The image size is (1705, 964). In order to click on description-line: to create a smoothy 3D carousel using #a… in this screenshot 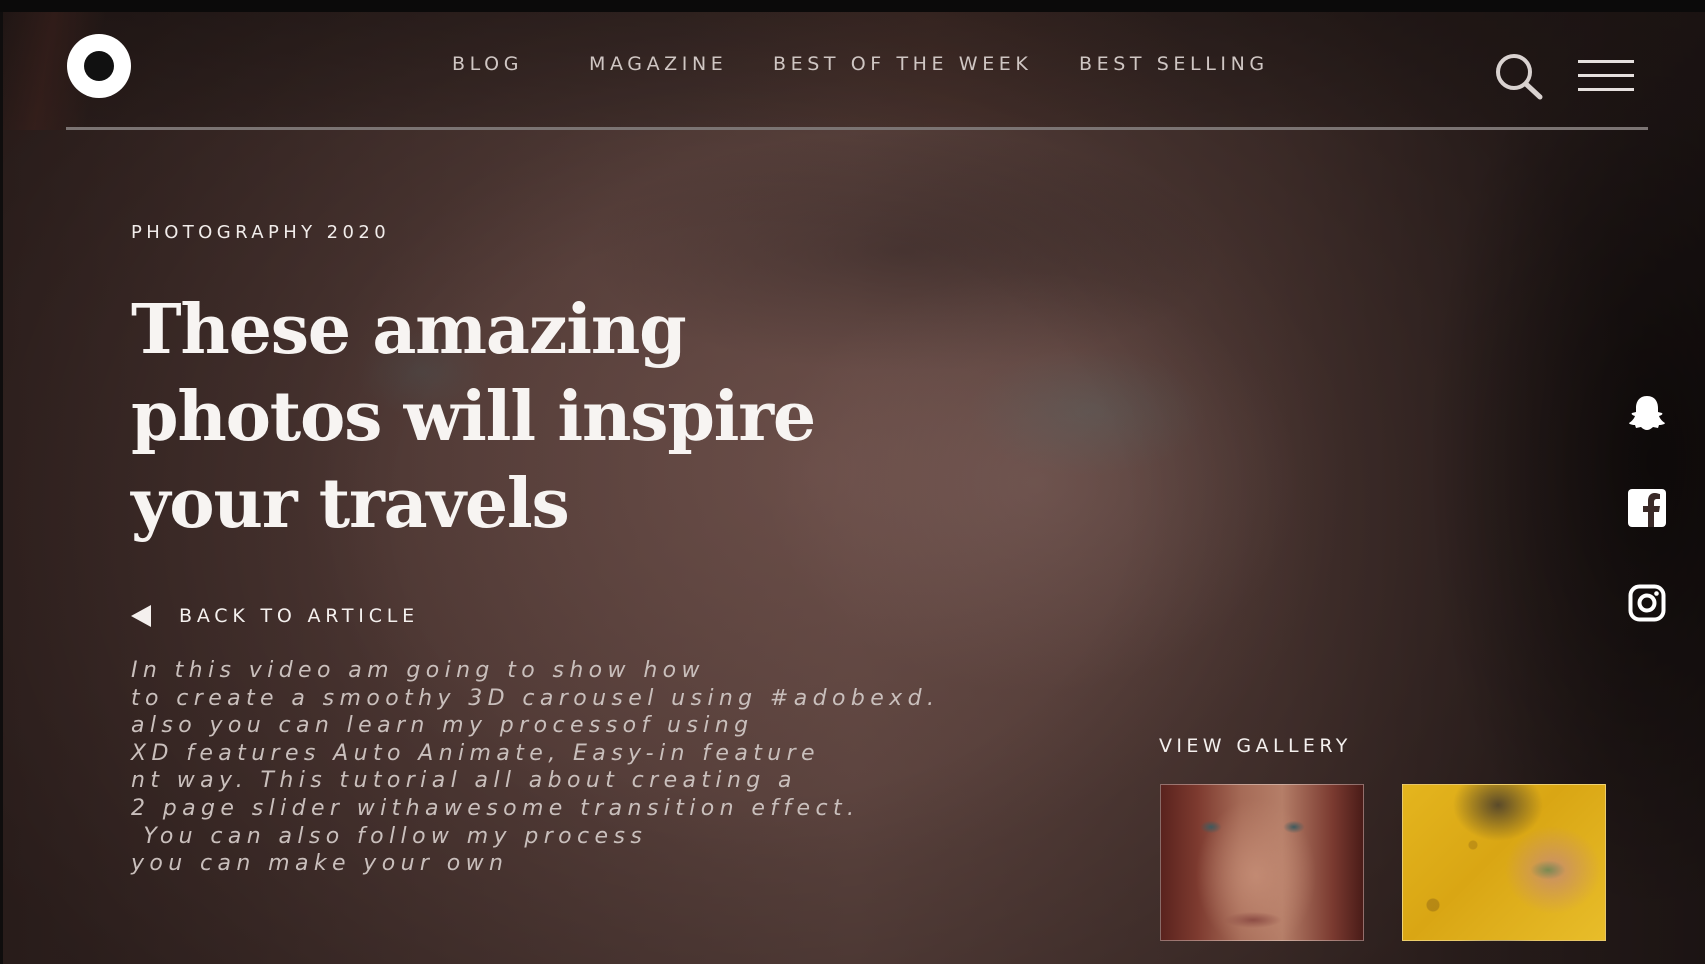, I will do `click(535, 698)`.